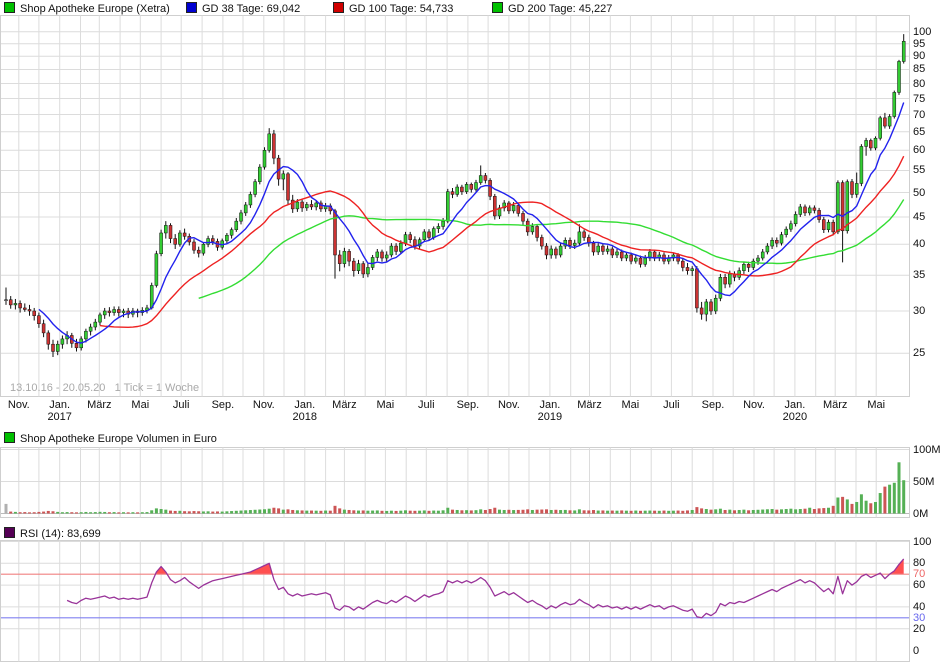 This screenshot has height=670, width=940. I want to click on date-range-note: 13.10.16 - 20.05.20 1 Tick = 1 Woche, so click(104, 388).